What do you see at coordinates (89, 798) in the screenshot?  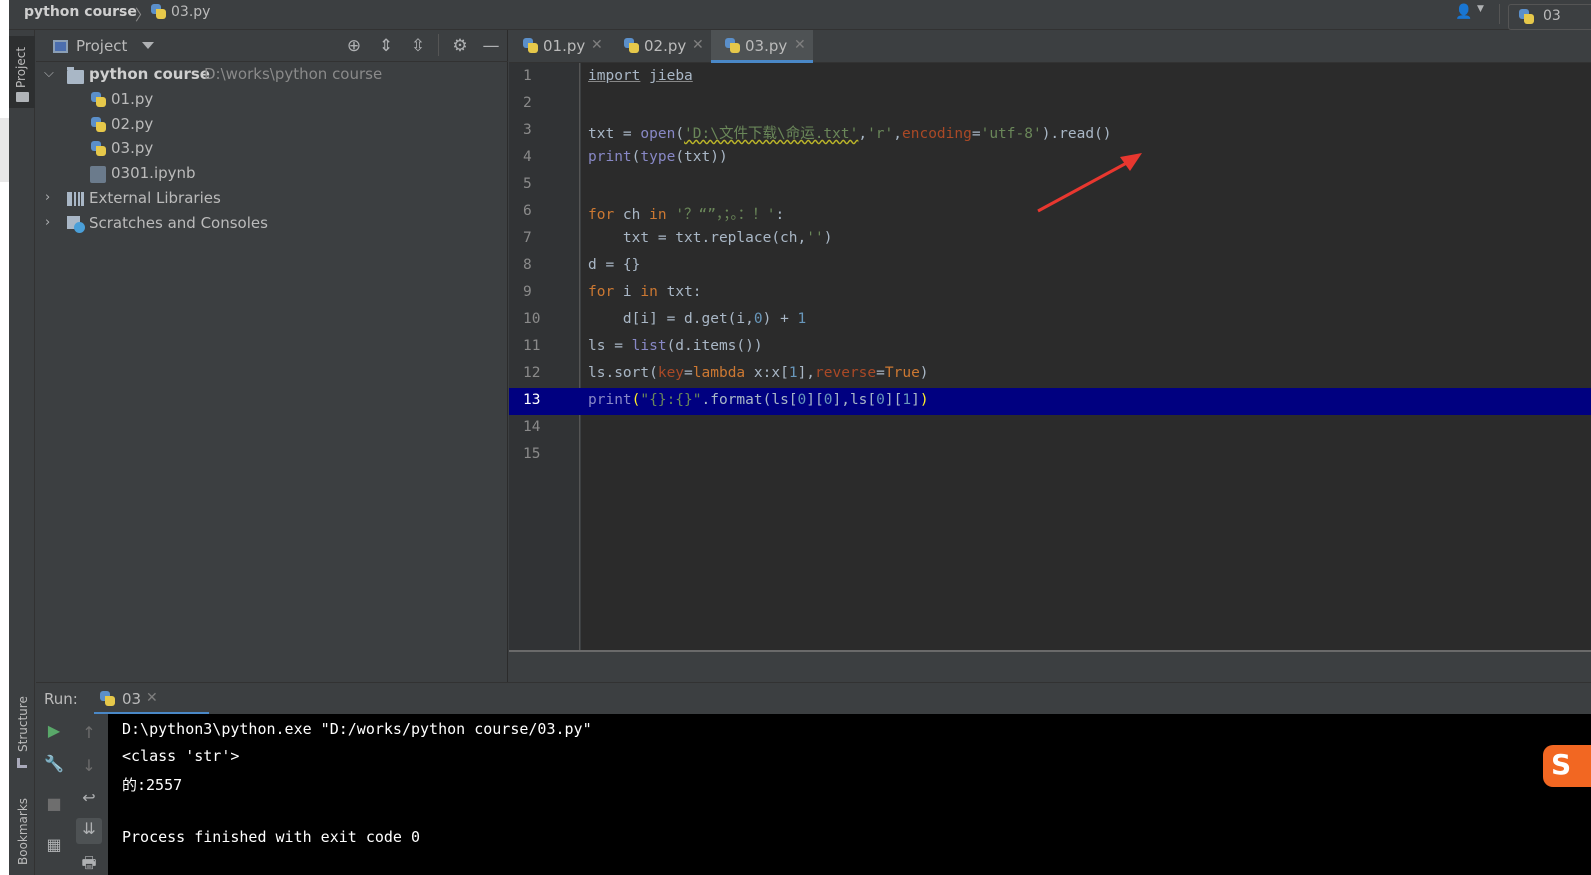 I see `soft-wrap-icon: ↩` at bounding box center [89, 798].